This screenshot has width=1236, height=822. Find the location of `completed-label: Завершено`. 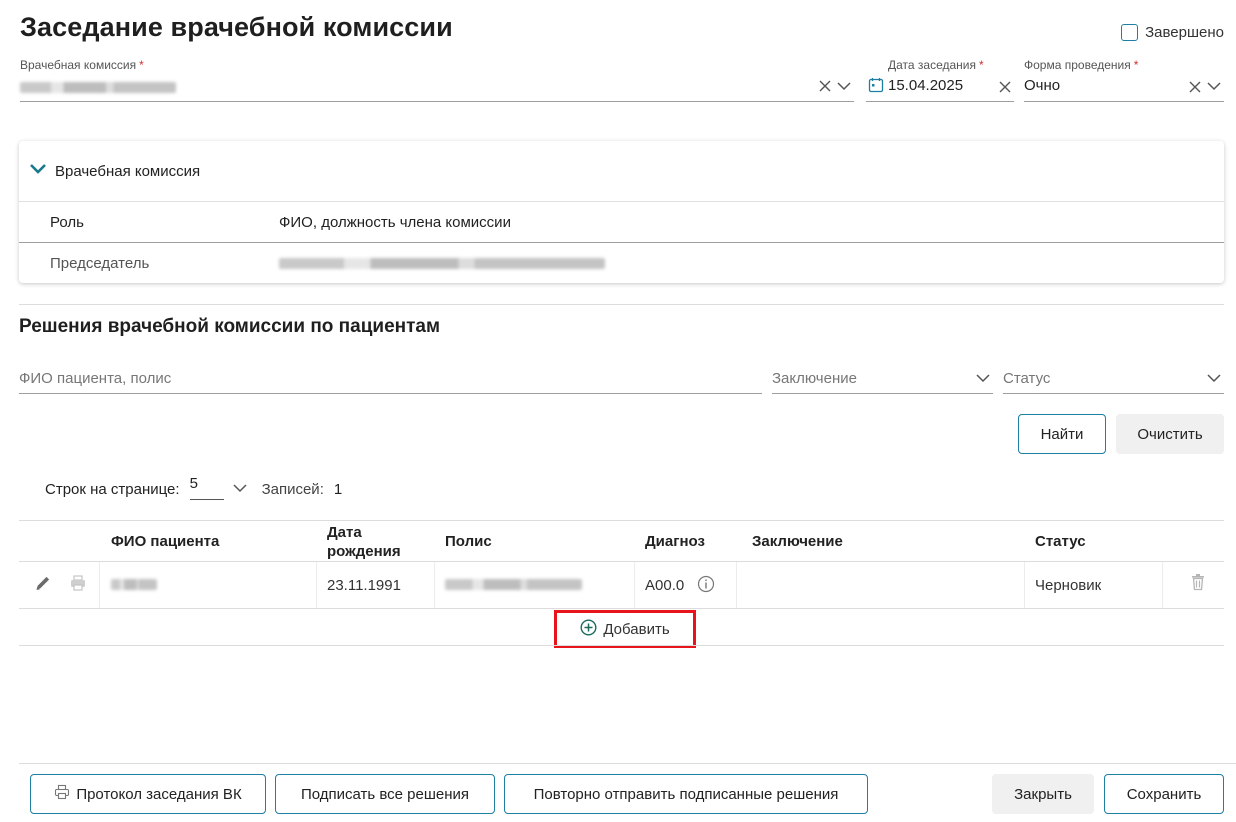

completed-label: Завершено is located at coordinates (1184, 32).